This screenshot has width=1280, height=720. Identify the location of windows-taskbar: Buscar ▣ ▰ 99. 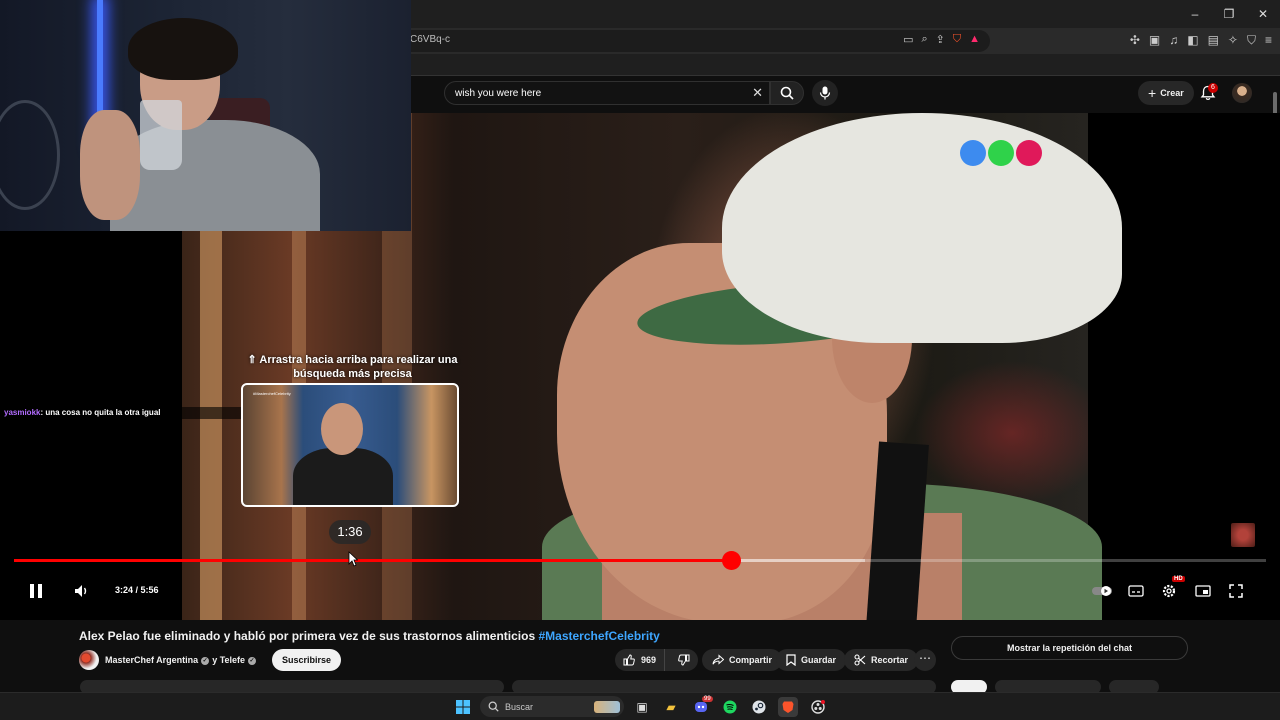
(640, 706).